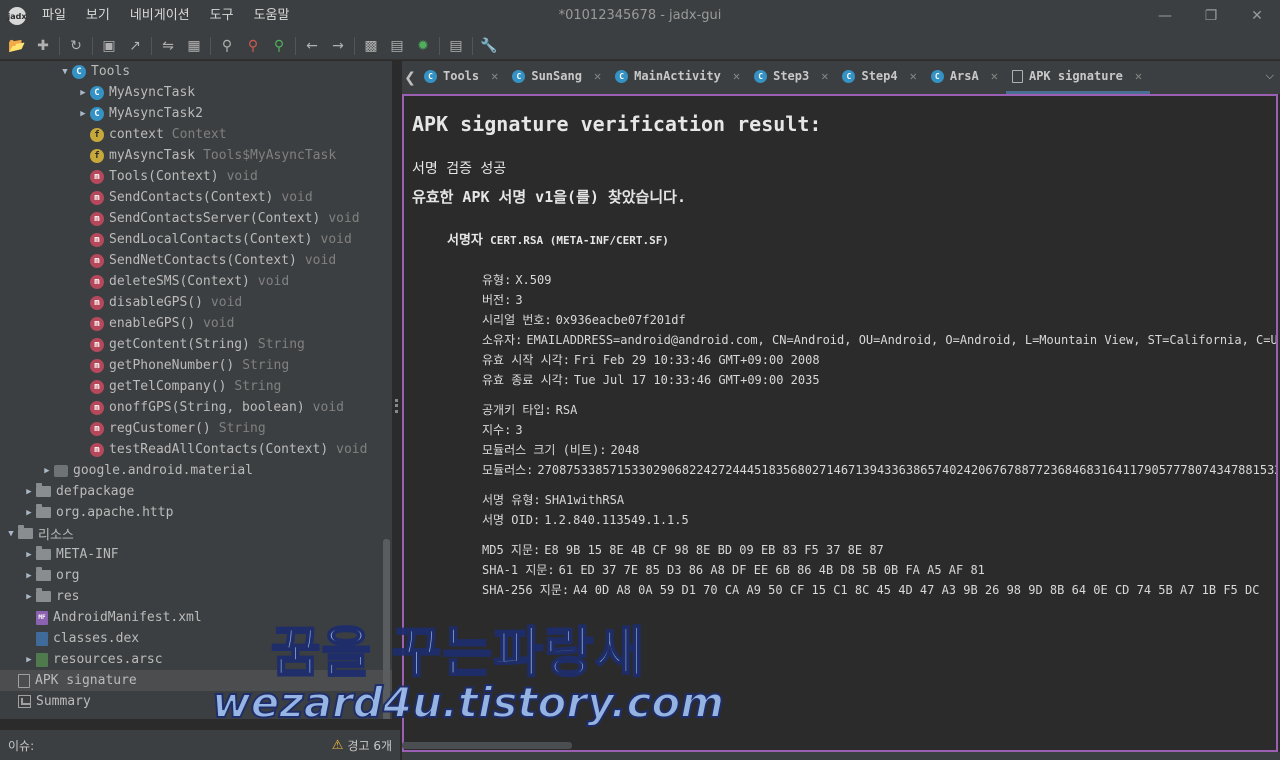 Image resolution: width=1280 pixels, height=760 pixels. Describe the element at coordinates (557, 77) in the screenshot. I see `tab-sunsang: C SunSang ✕` at that location.